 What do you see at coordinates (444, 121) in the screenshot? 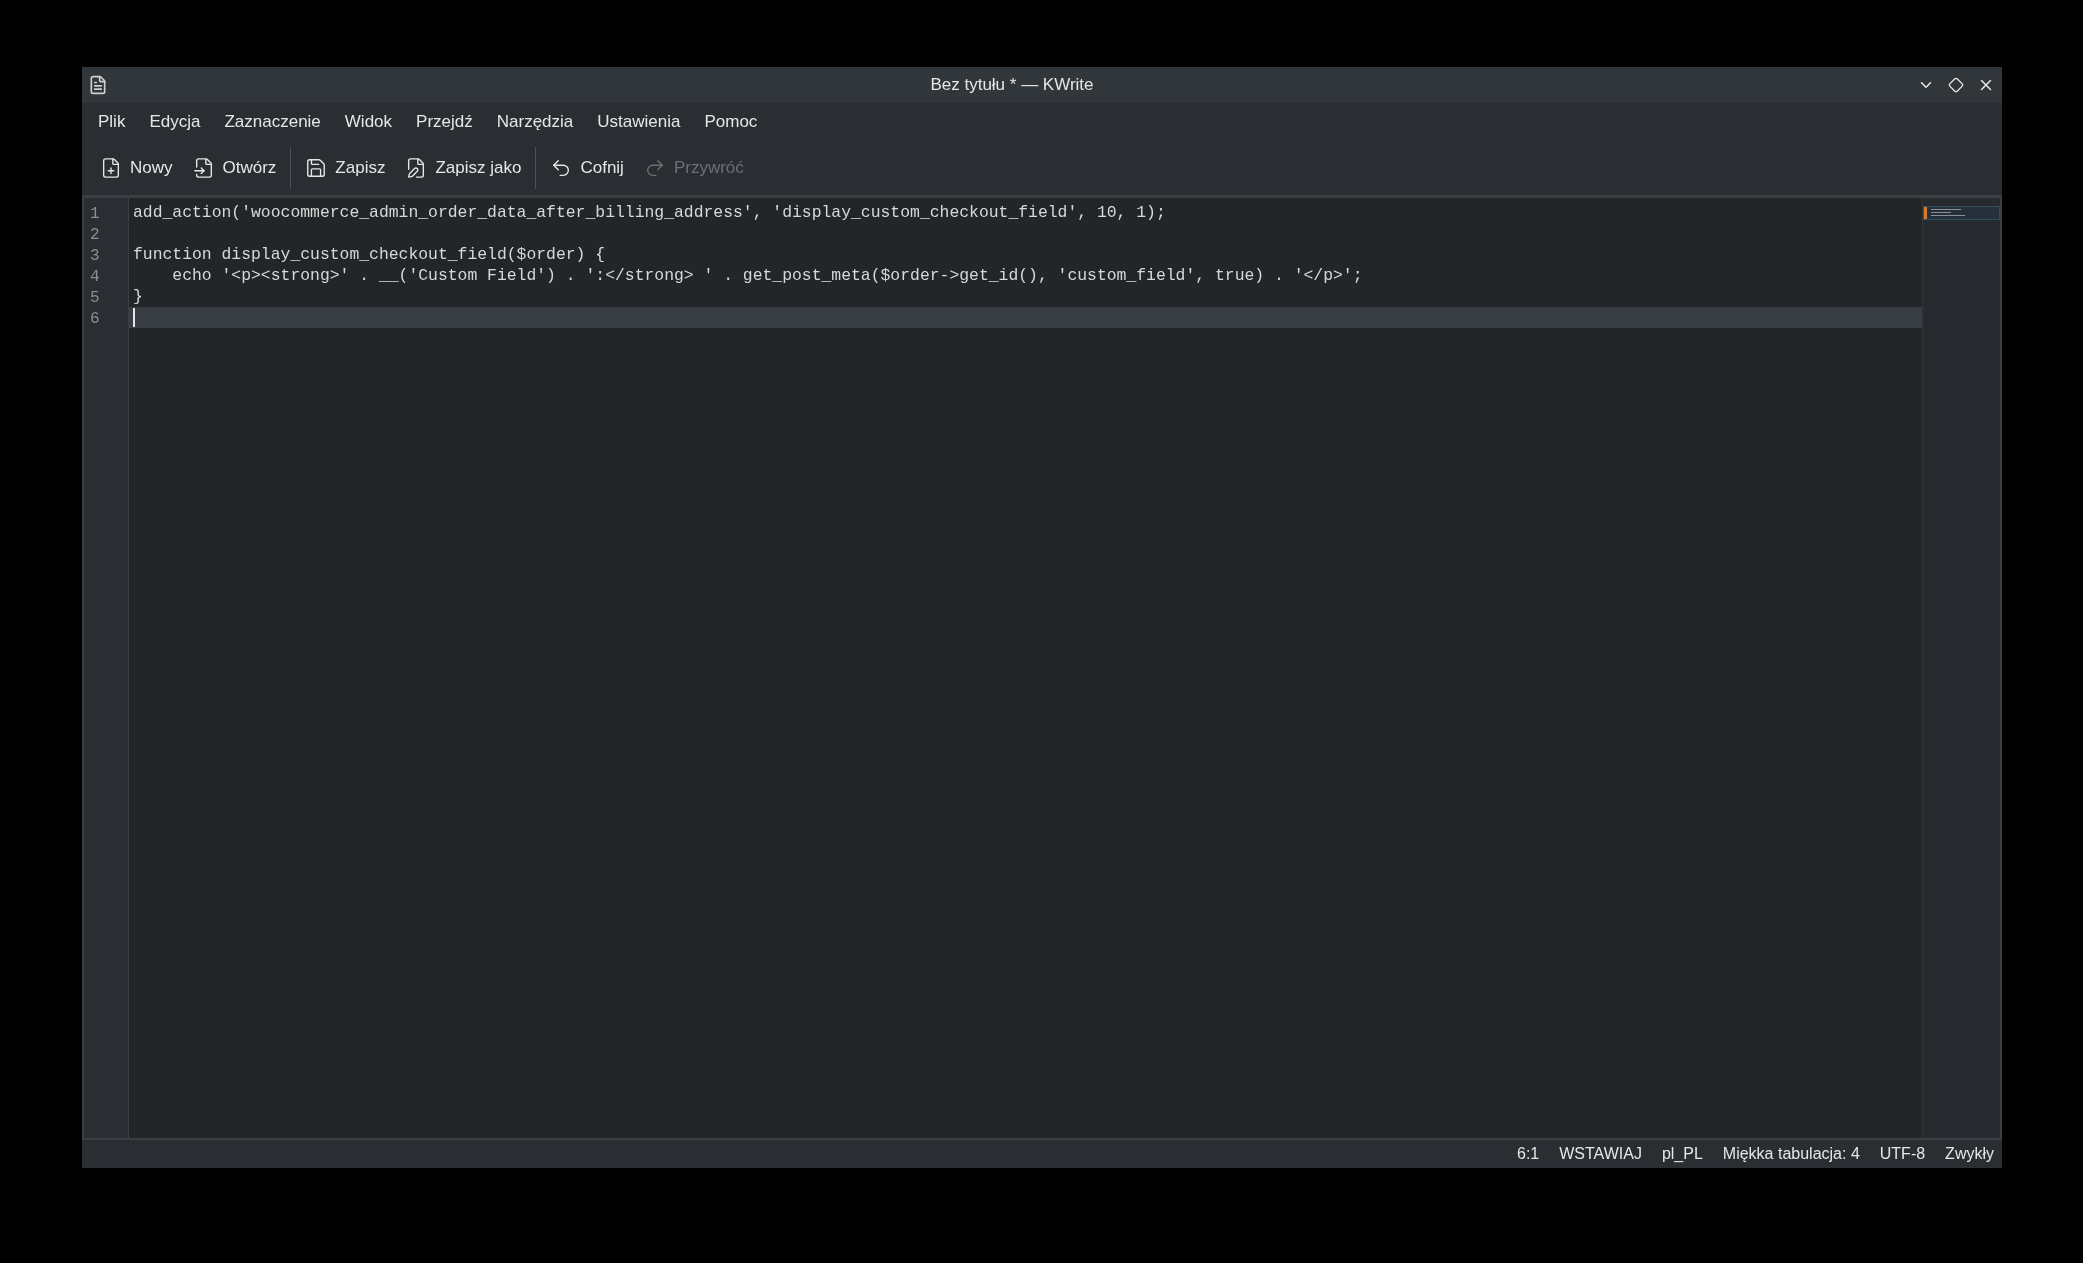
I see `menu-item: Przejdź` at bounding box center [444, 121].